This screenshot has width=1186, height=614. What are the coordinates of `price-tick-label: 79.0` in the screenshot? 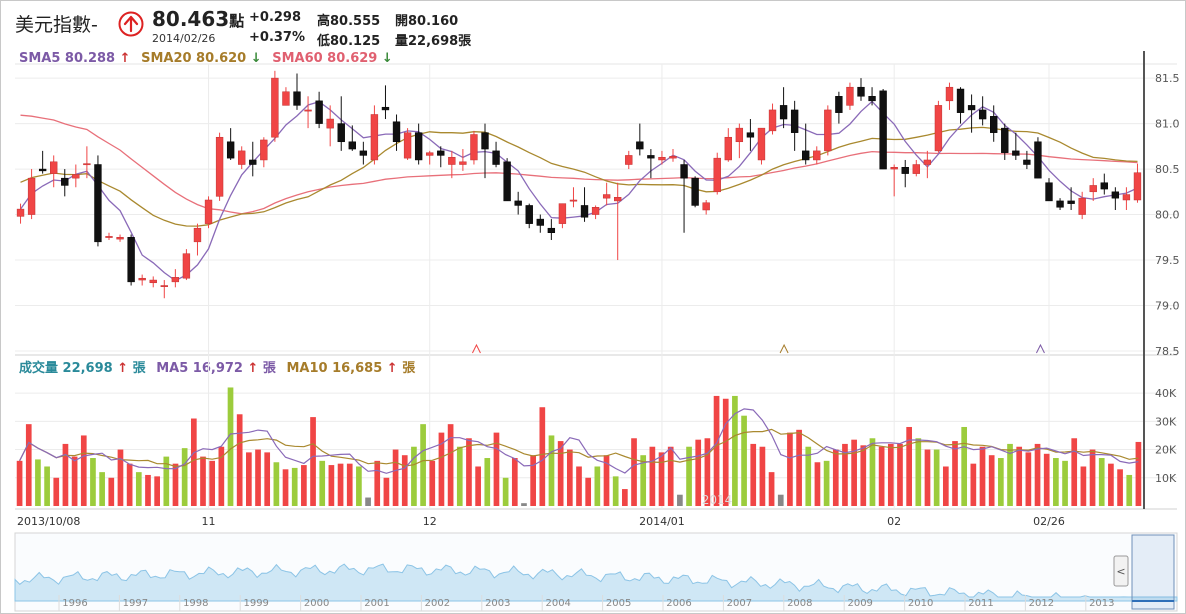 It's located at (1167, 306).